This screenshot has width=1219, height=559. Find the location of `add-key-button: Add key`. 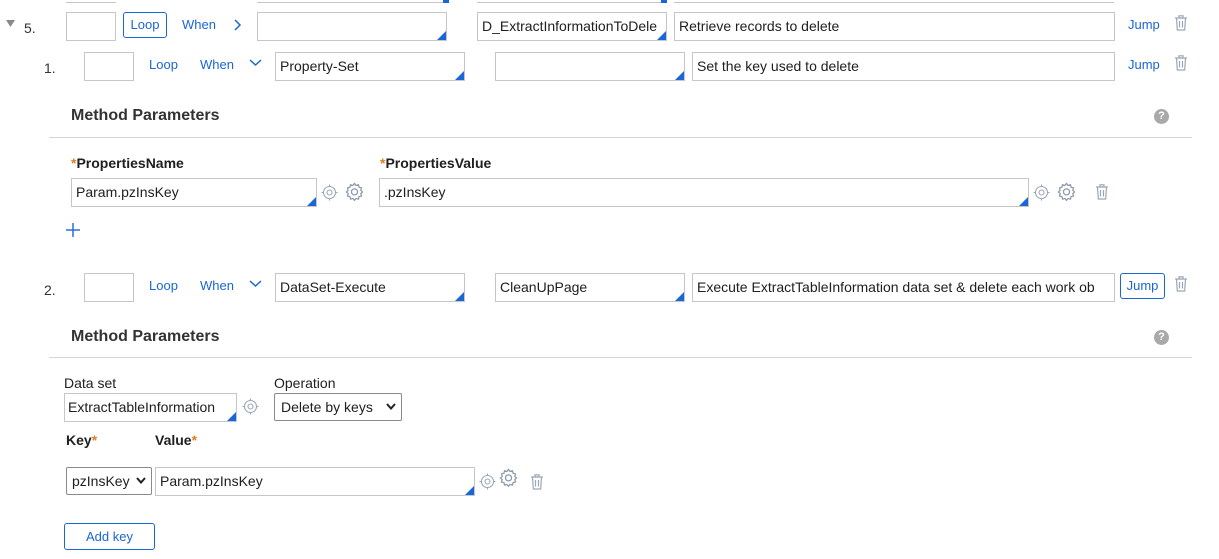

add-key-button: Add key is located at coordinates (109, 536).